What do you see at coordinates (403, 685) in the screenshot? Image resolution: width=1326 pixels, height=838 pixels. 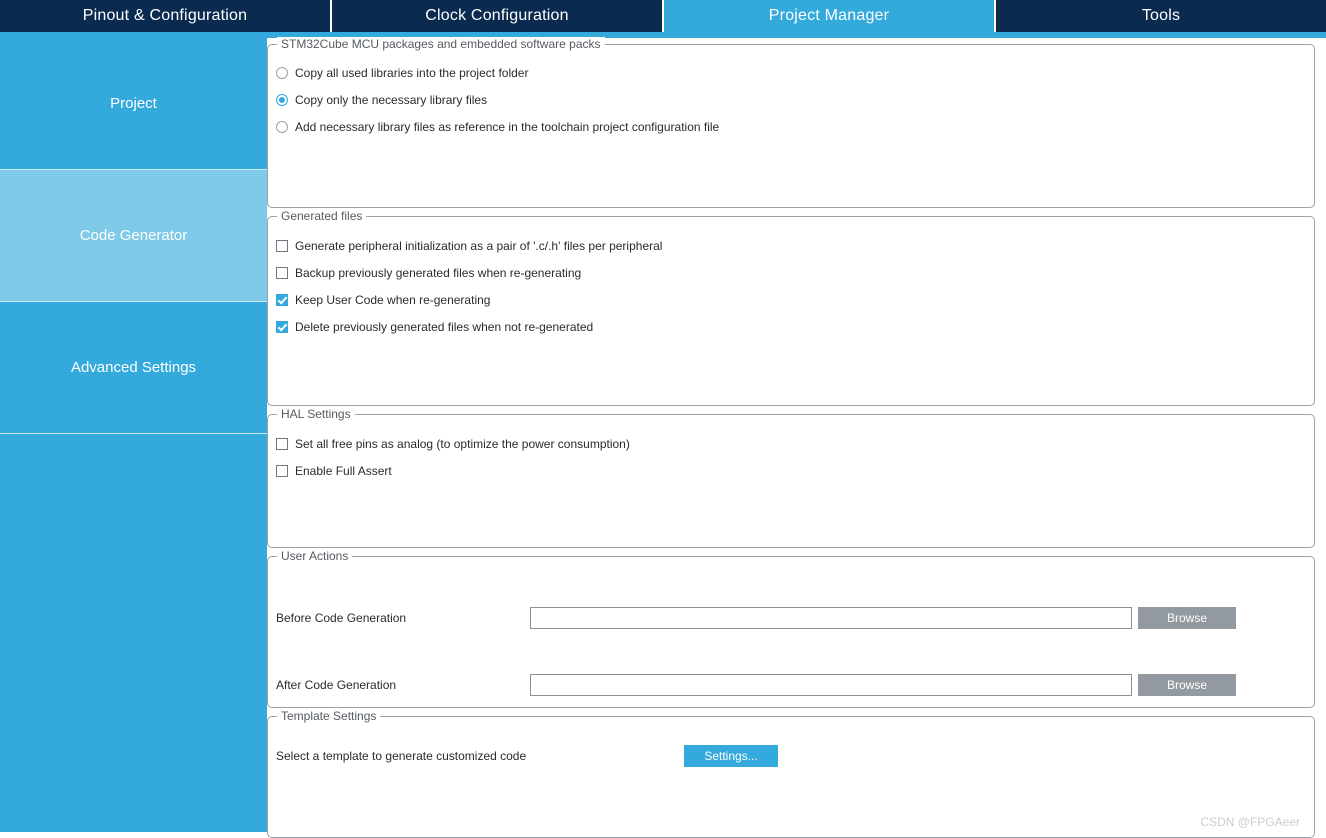 I see `after-code-generation-label: After Code Generation` at bounding box center [403, 685].